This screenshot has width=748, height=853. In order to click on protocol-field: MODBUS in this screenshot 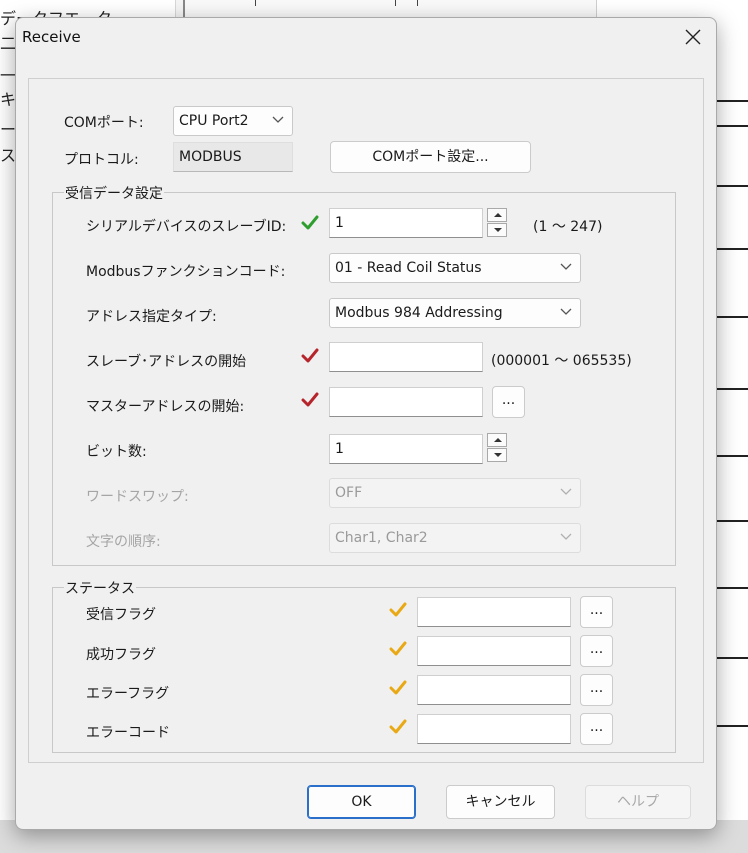, I will do `click(233, 157)`.